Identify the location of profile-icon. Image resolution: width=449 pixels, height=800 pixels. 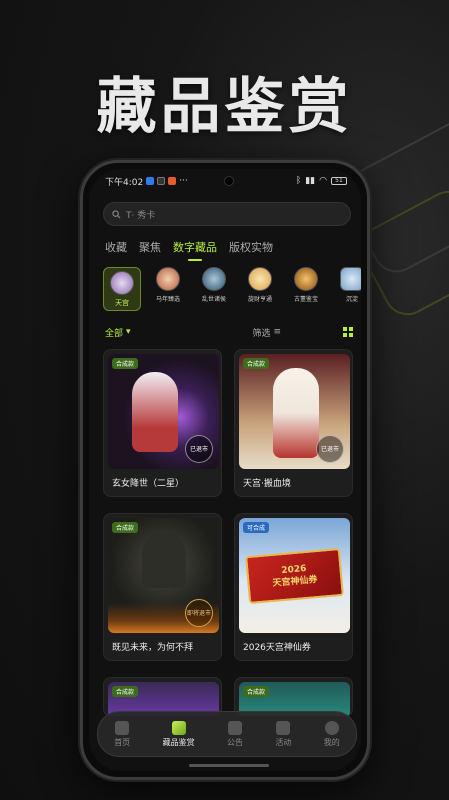
(331, 727).